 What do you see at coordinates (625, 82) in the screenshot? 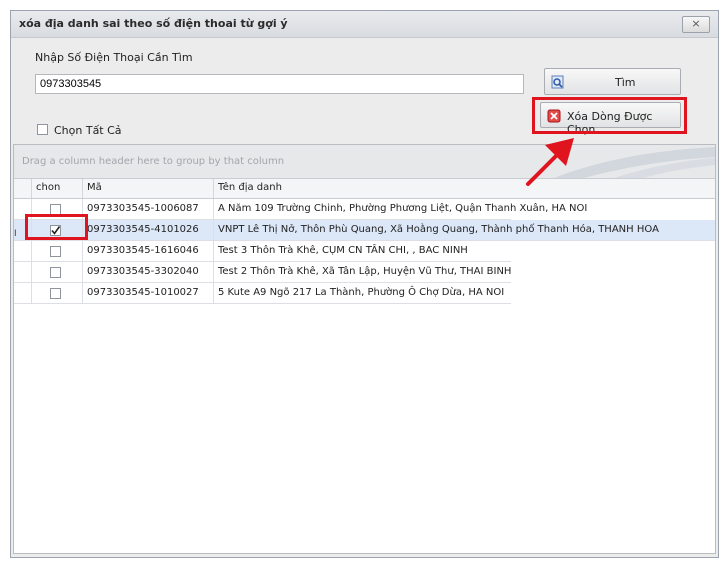
I see `find-button-label: Tìm` at bounding box center [625, 82].